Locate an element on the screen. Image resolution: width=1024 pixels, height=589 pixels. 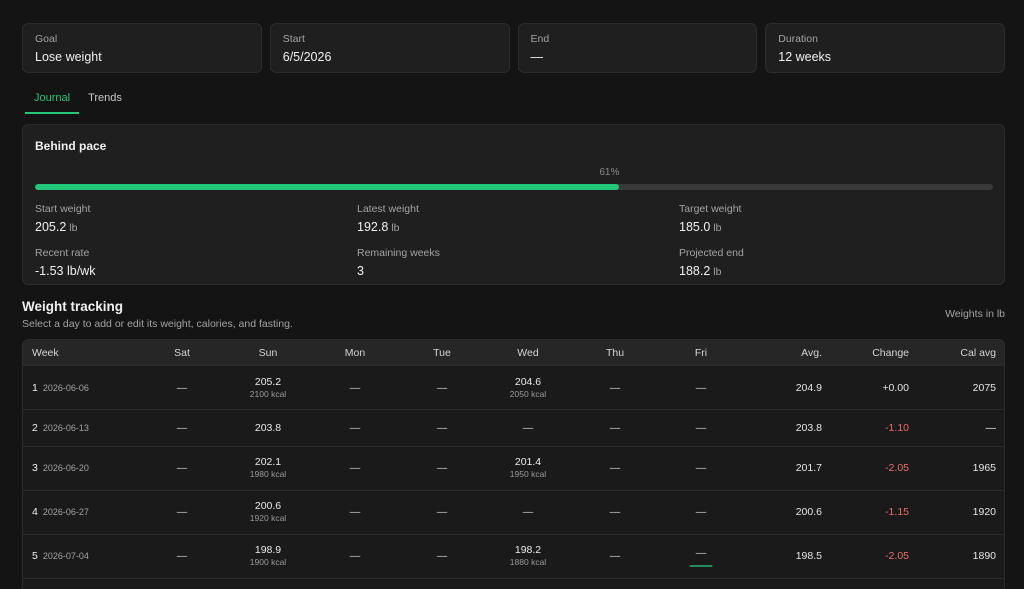
duration-card: Duration 12 weeks is located at coordinates (885, 48).